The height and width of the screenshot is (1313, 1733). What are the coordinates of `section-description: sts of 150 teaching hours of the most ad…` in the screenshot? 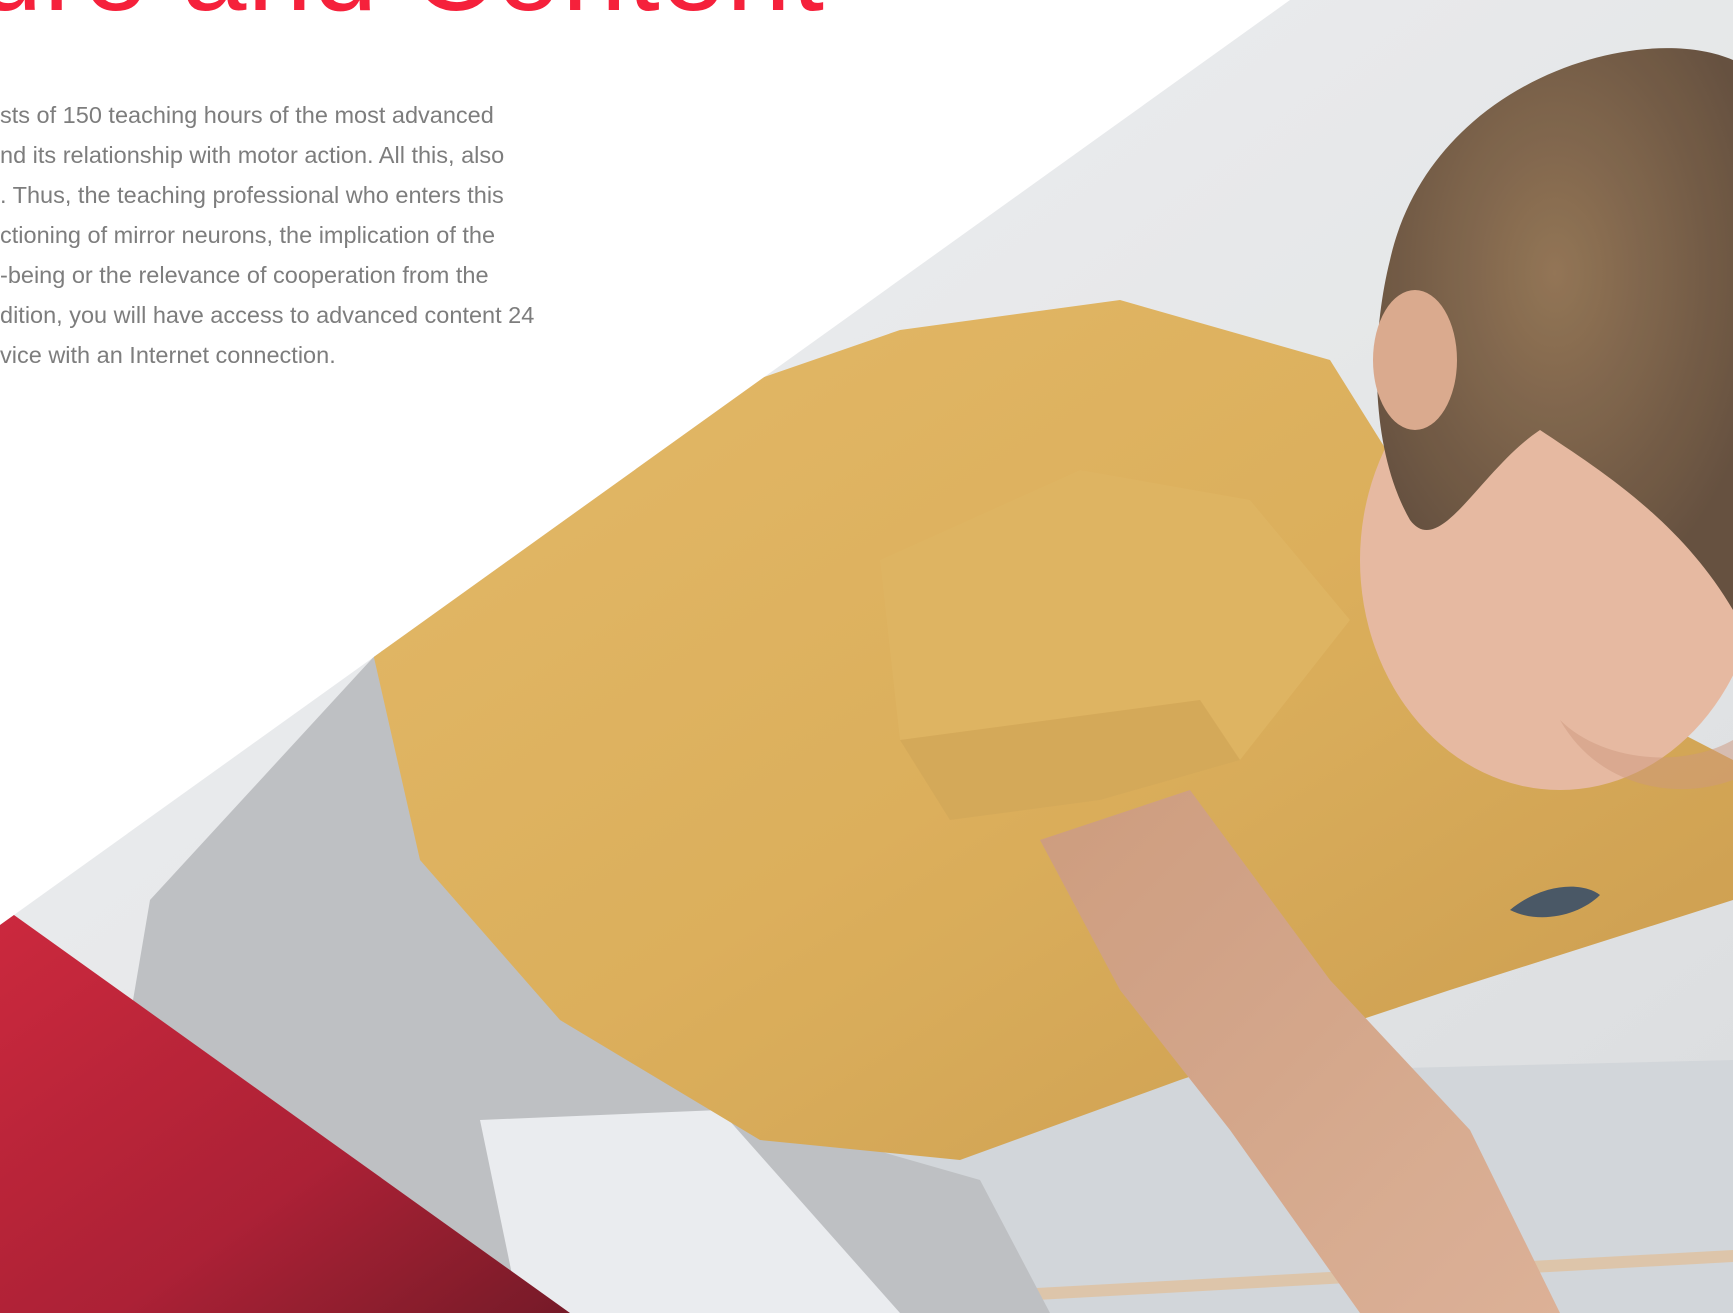 It's located at (280, 235).